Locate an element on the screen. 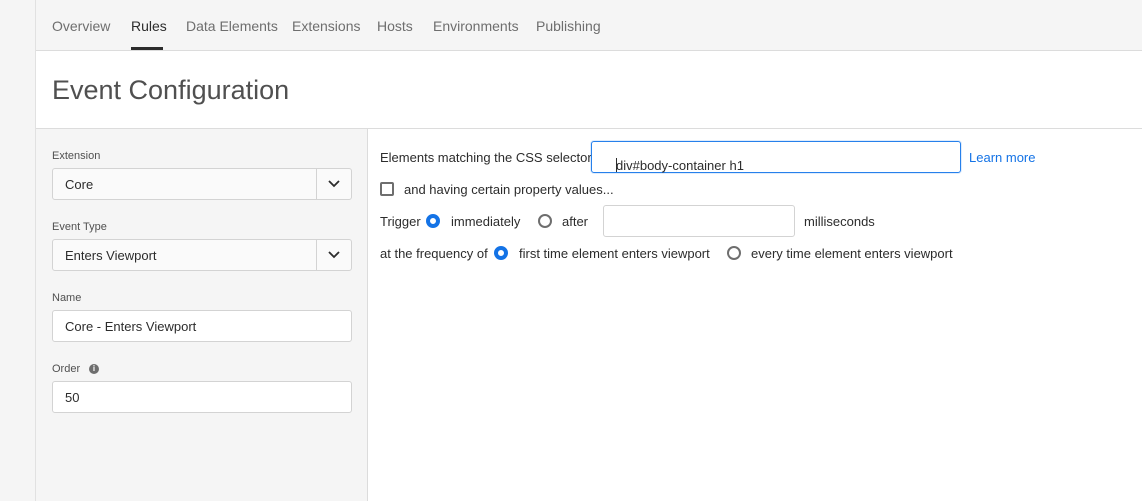  trigger-immediately-label: immediately is located at coordinates (485, 221).